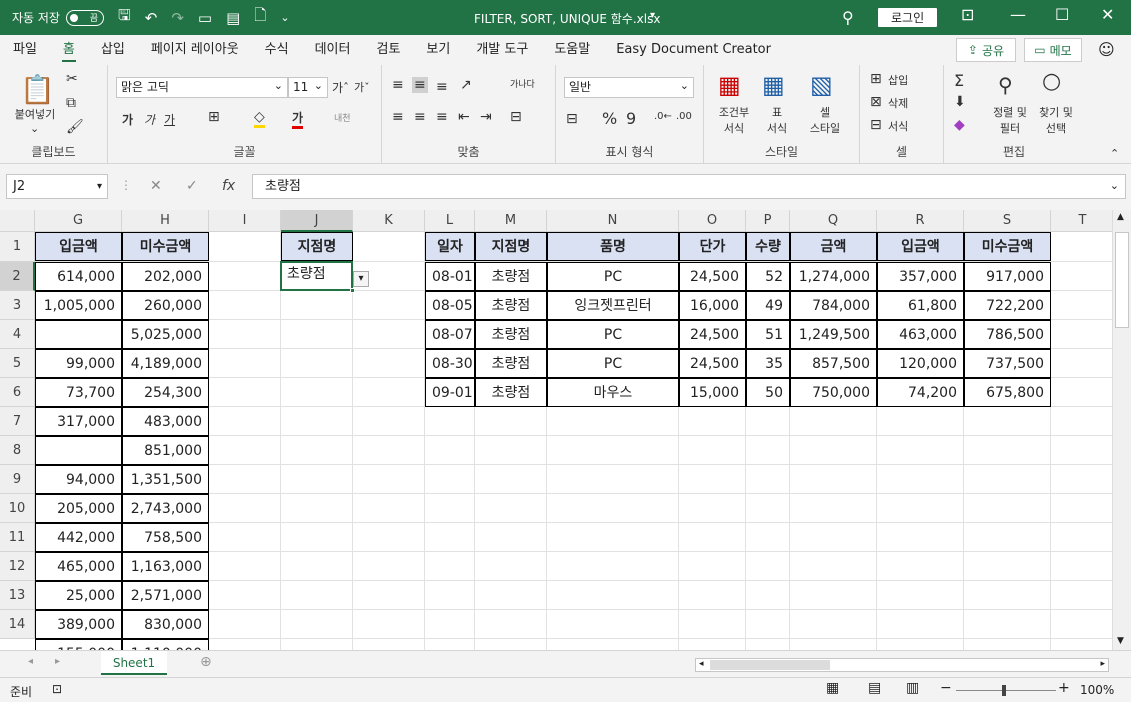  I want to click on row-header-7: 7, so click(17, 421).